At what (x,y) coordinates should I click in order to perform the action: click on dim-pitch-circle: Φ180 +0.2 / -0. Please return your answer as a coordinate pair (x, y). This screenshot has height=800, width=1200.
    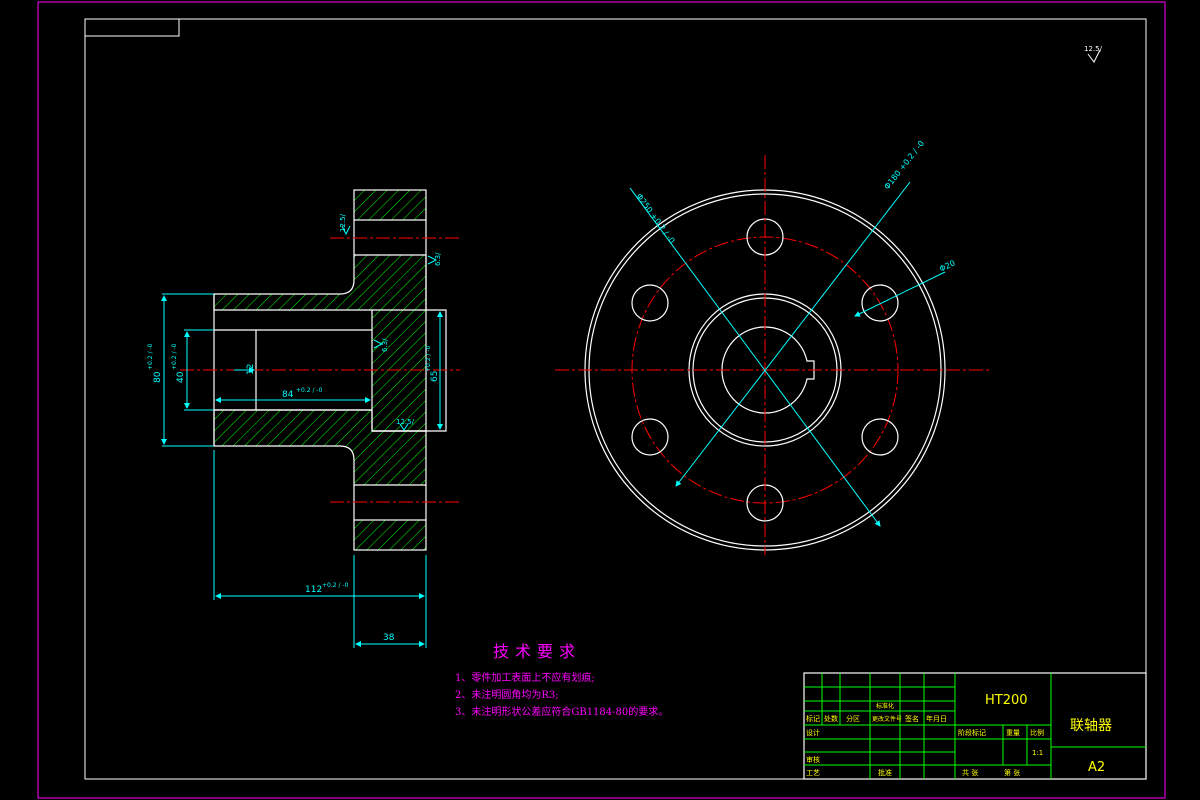
    Looking at the image, I should click on (904, 165).